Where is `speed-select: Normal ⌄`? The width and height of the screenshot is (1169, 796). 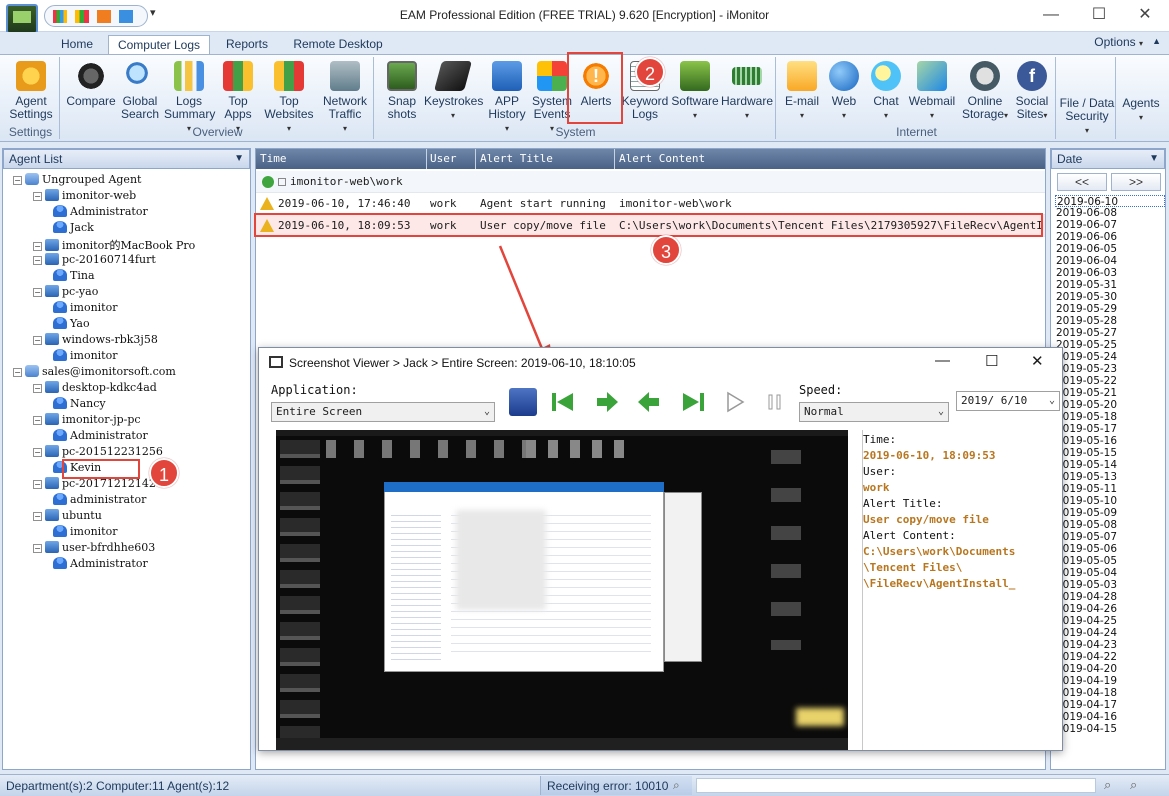
speed-select: Normal ⌄ is located at coordinates (874, 412).